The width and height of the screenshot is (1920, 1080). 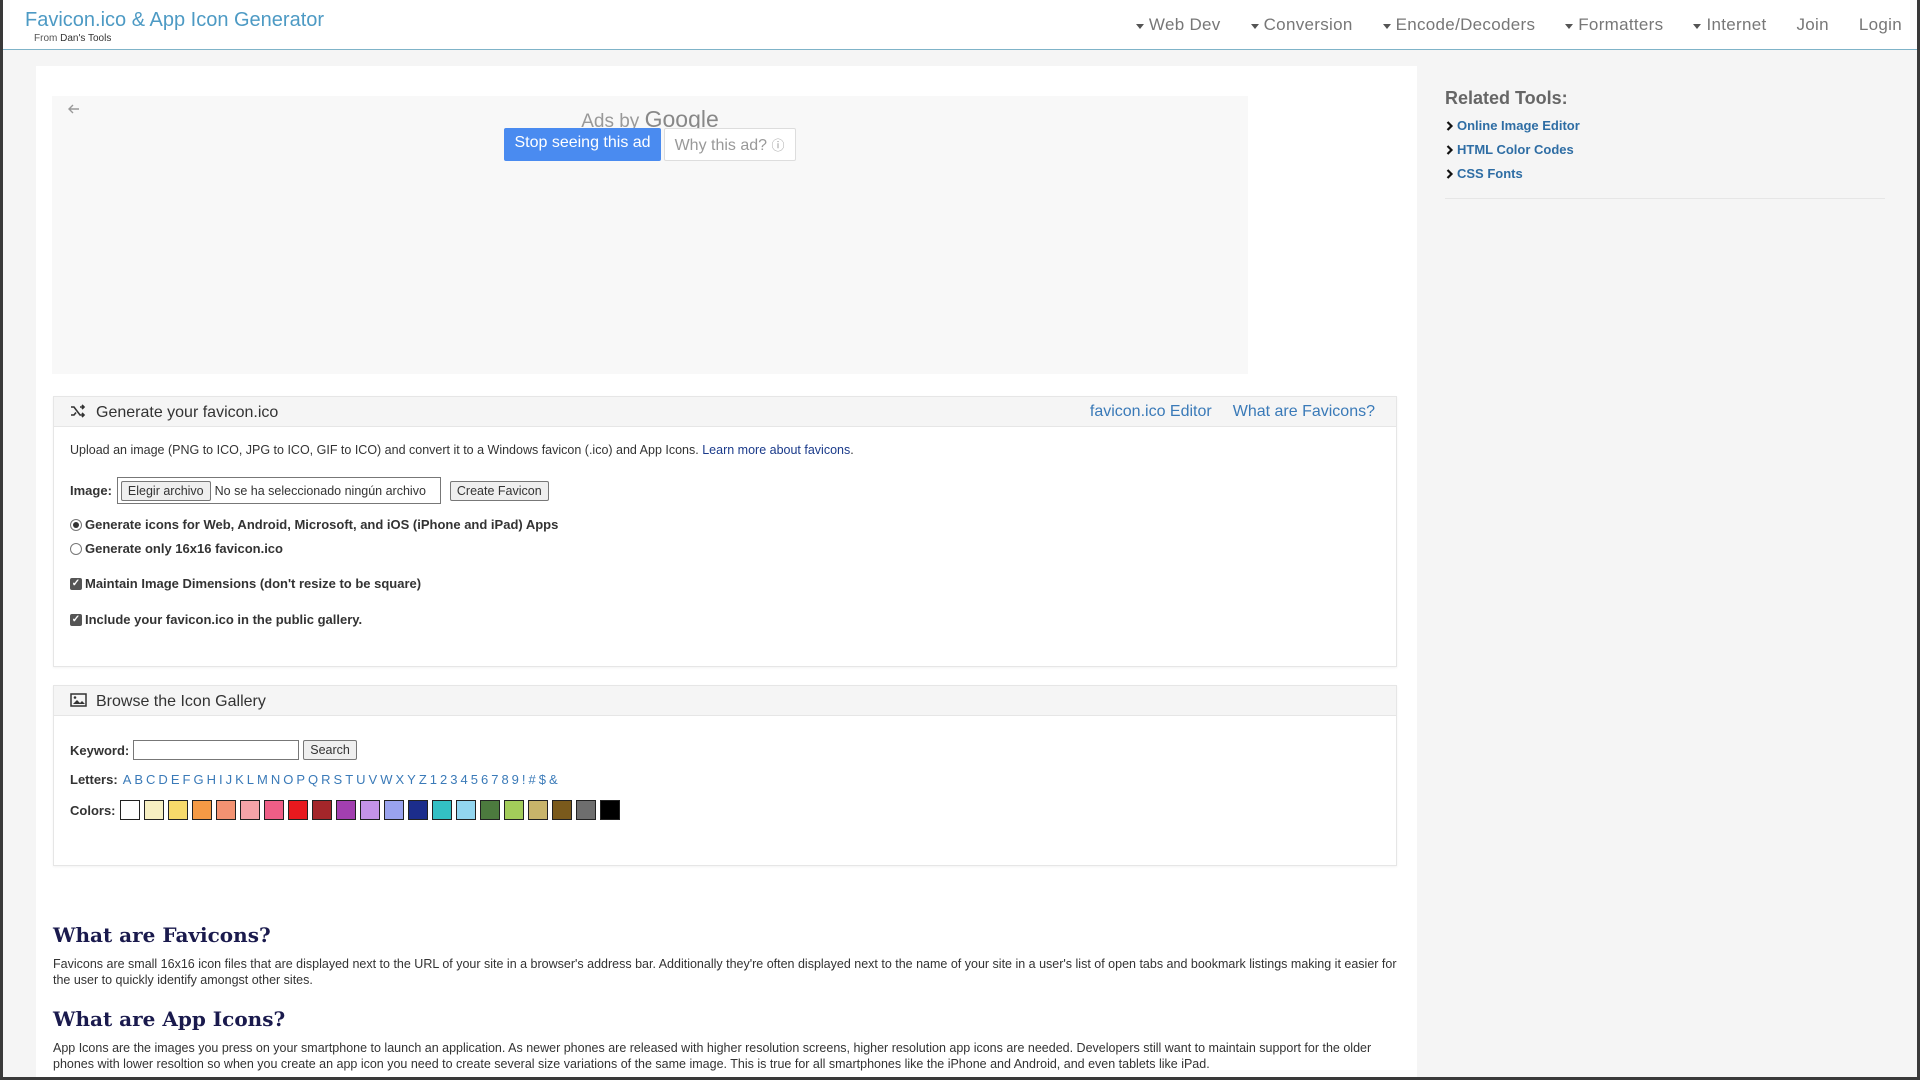 What do you see at coordinates (174, 20) in the screenshot?
I see `site-title: Favicon.ico & App Icon Generator` at bounding box center [174, 20].